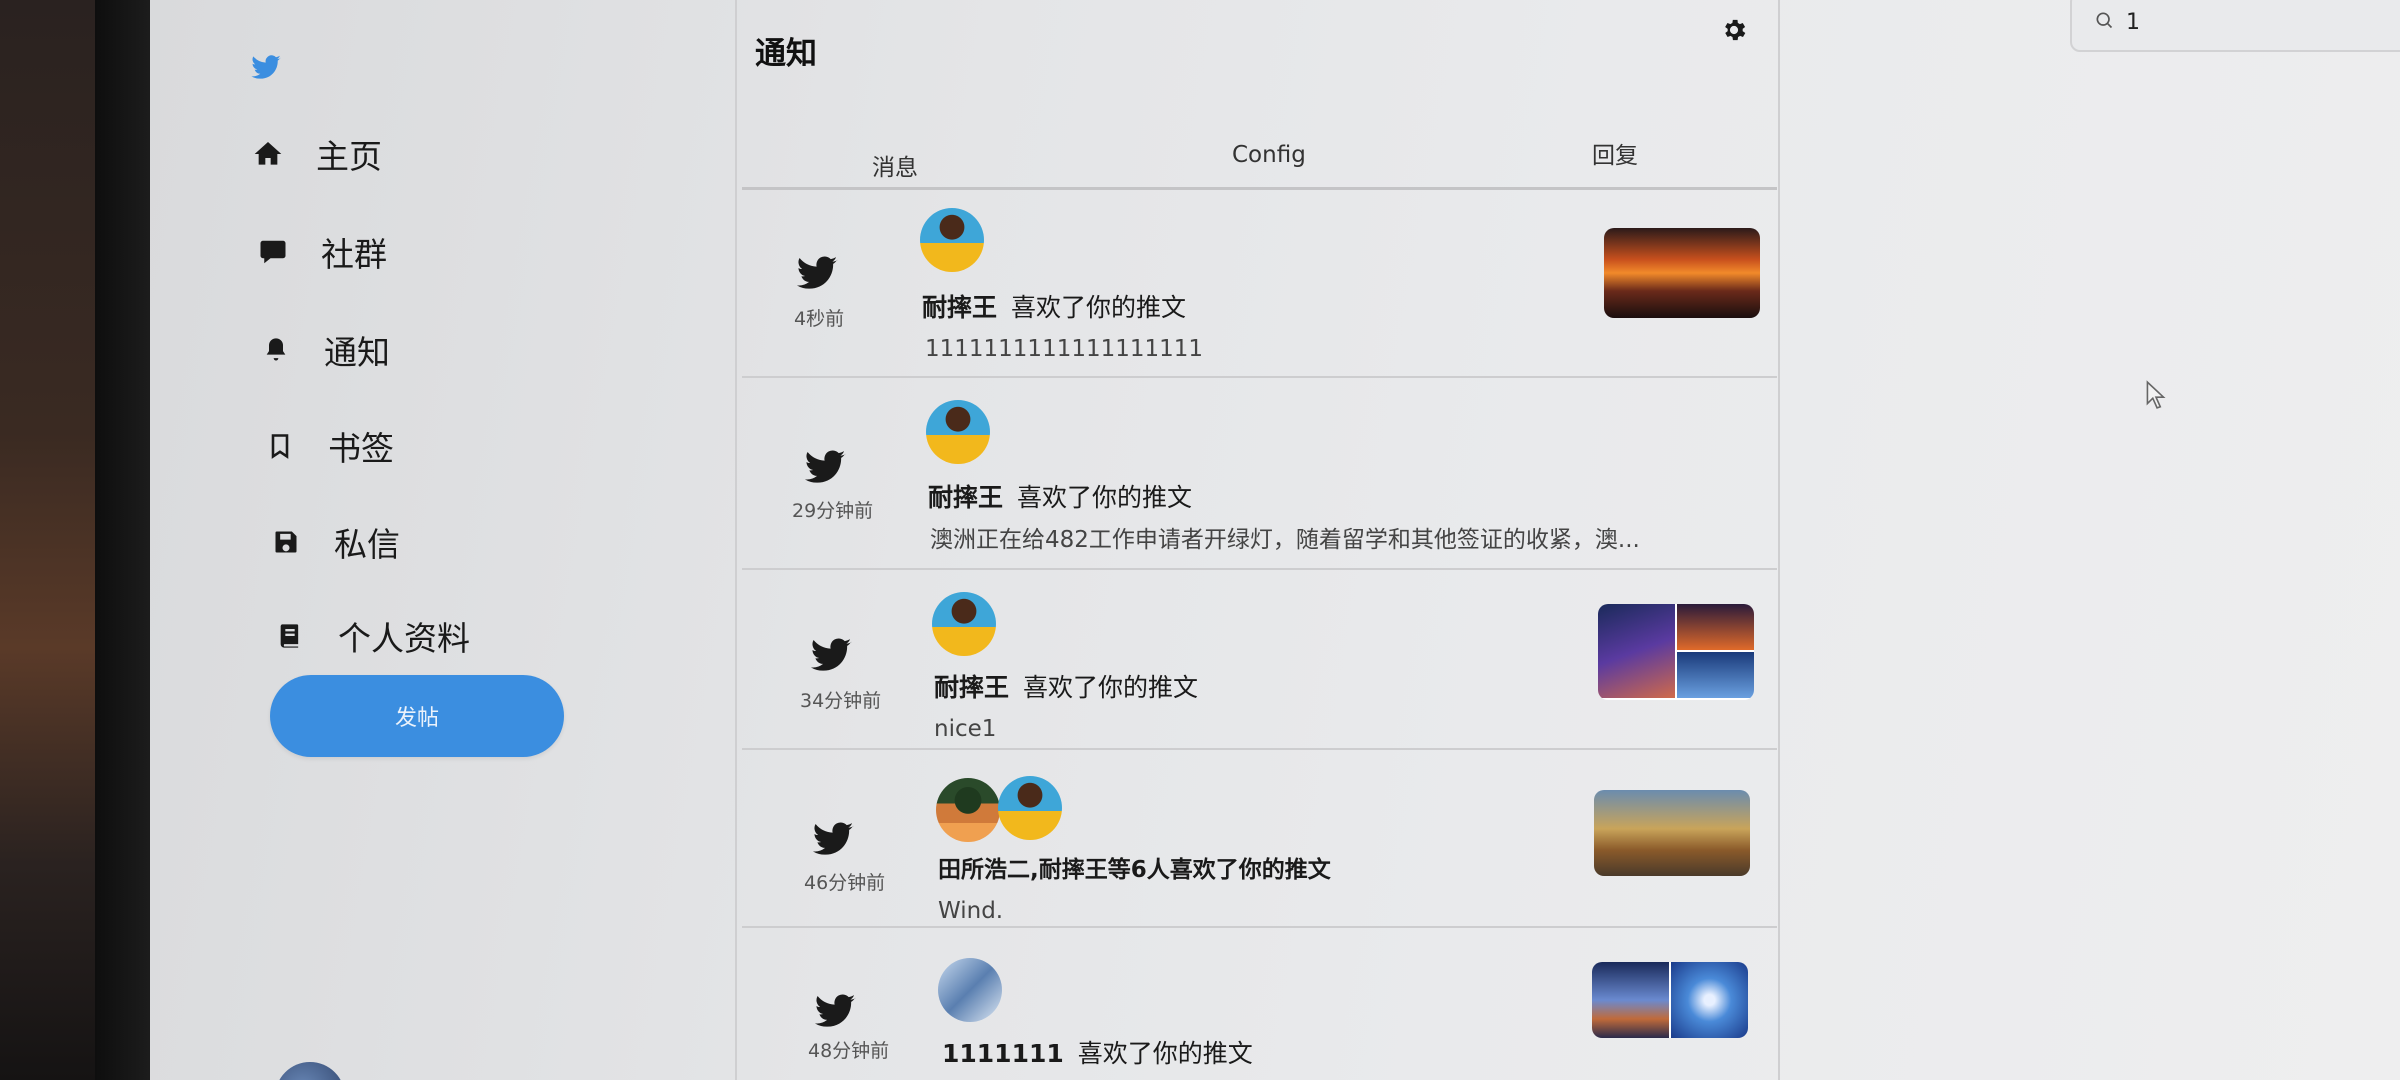 This screenshot has width=2400, height=1080. I want to click on user-names: 田所浩二,耐摔王等6人喜欢了你的推文, so click(1134, 870).